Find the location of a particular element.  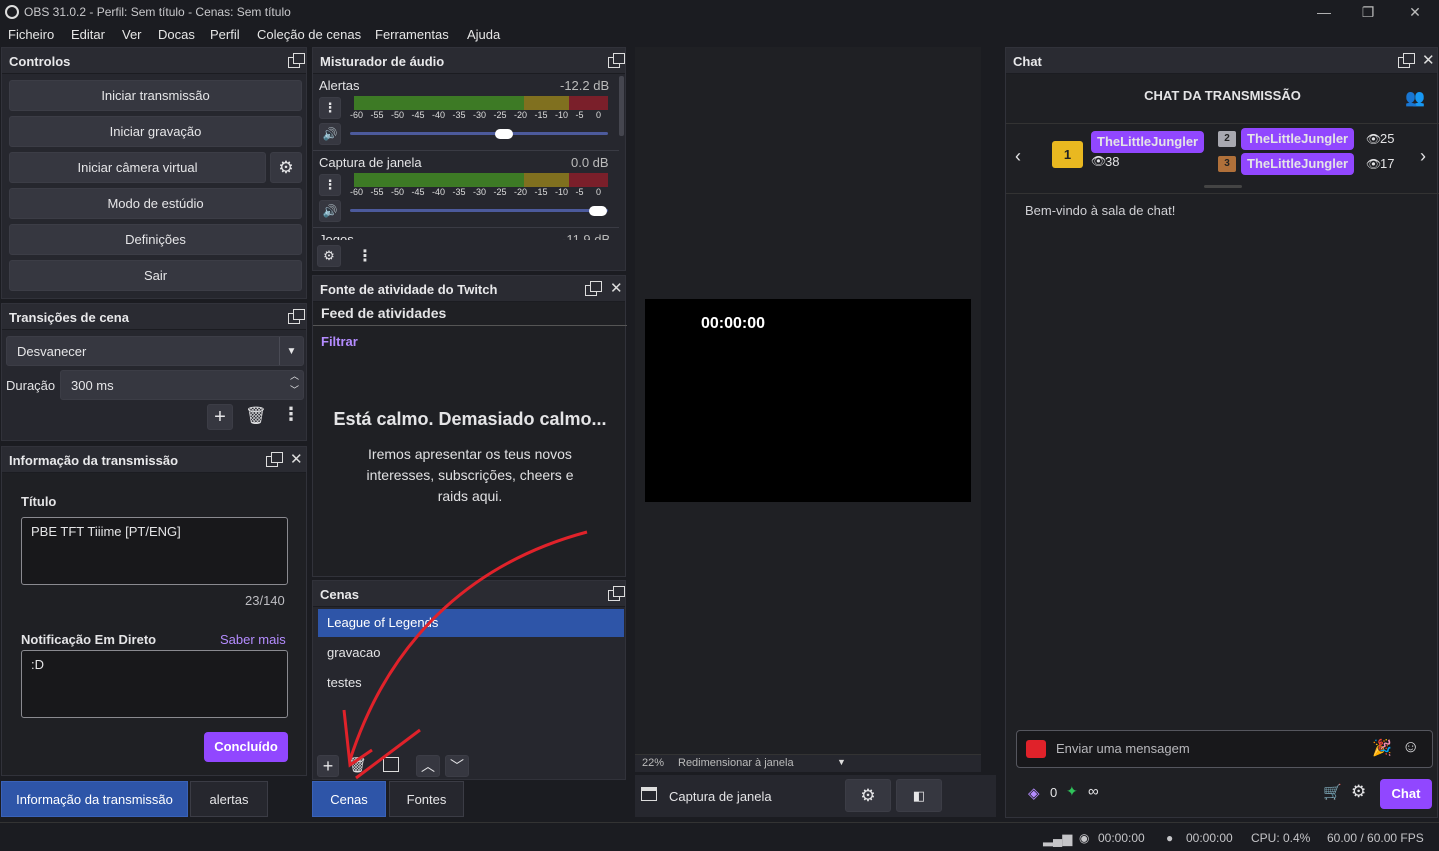

duration-value: 300 ms is located at coordinates (92, 385).